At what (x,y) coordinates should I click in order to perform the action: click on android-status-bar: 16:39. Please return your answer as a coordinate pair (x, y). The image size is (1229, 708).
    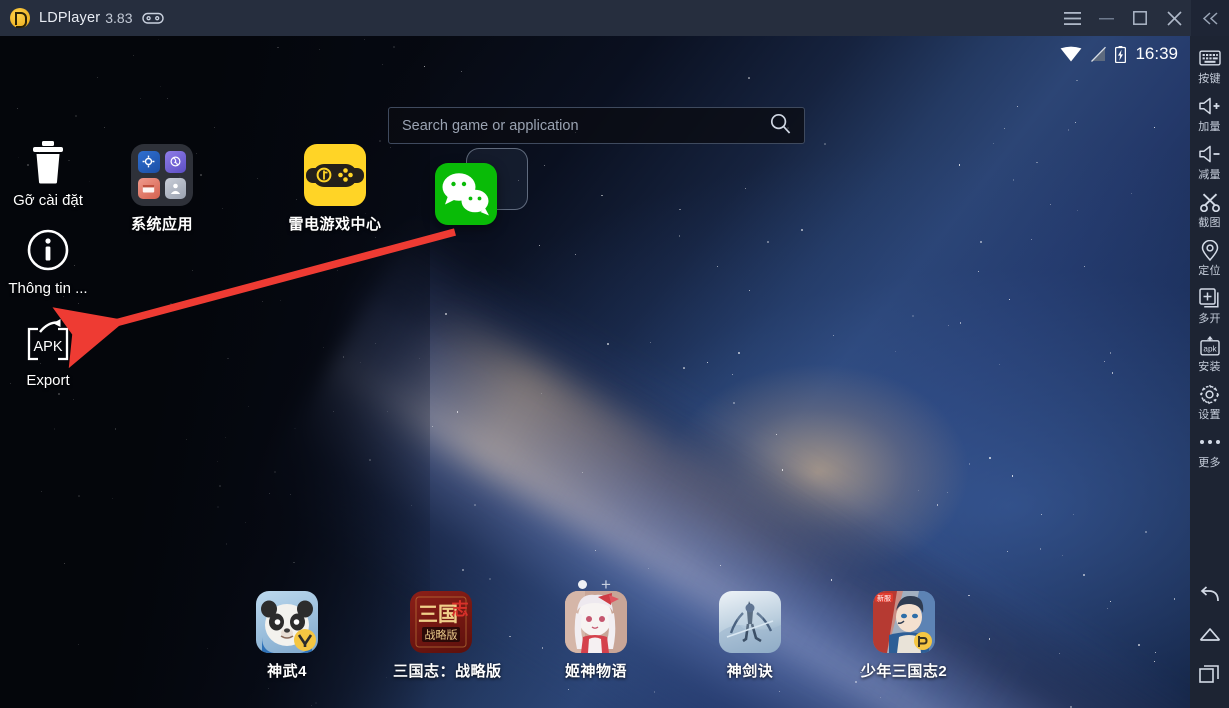
    Looking at the image, I should click on (1119, 54).